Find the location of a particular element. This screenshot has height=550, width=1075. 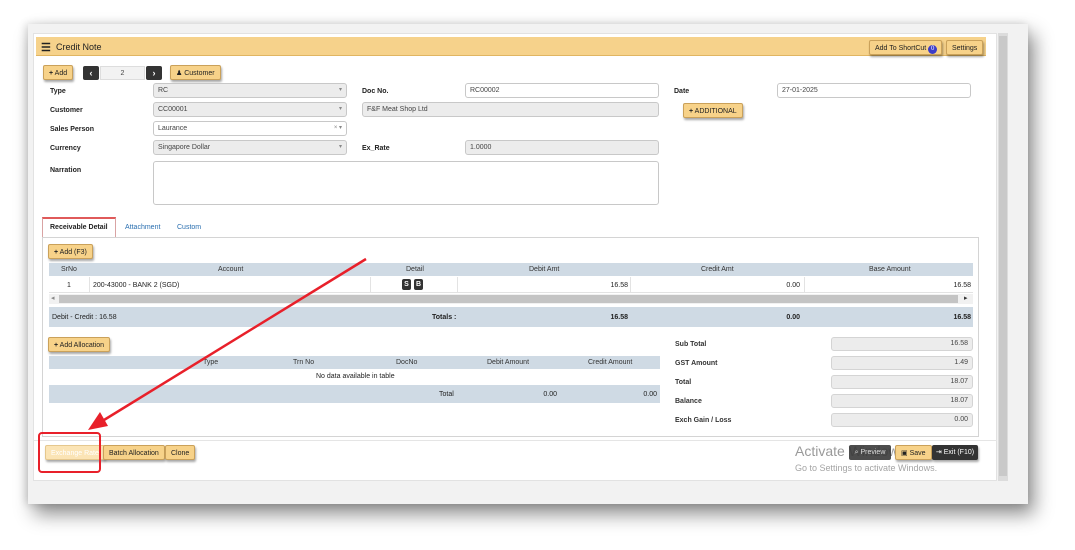

annotation-arrow-line is located at coordinates (235, 339).